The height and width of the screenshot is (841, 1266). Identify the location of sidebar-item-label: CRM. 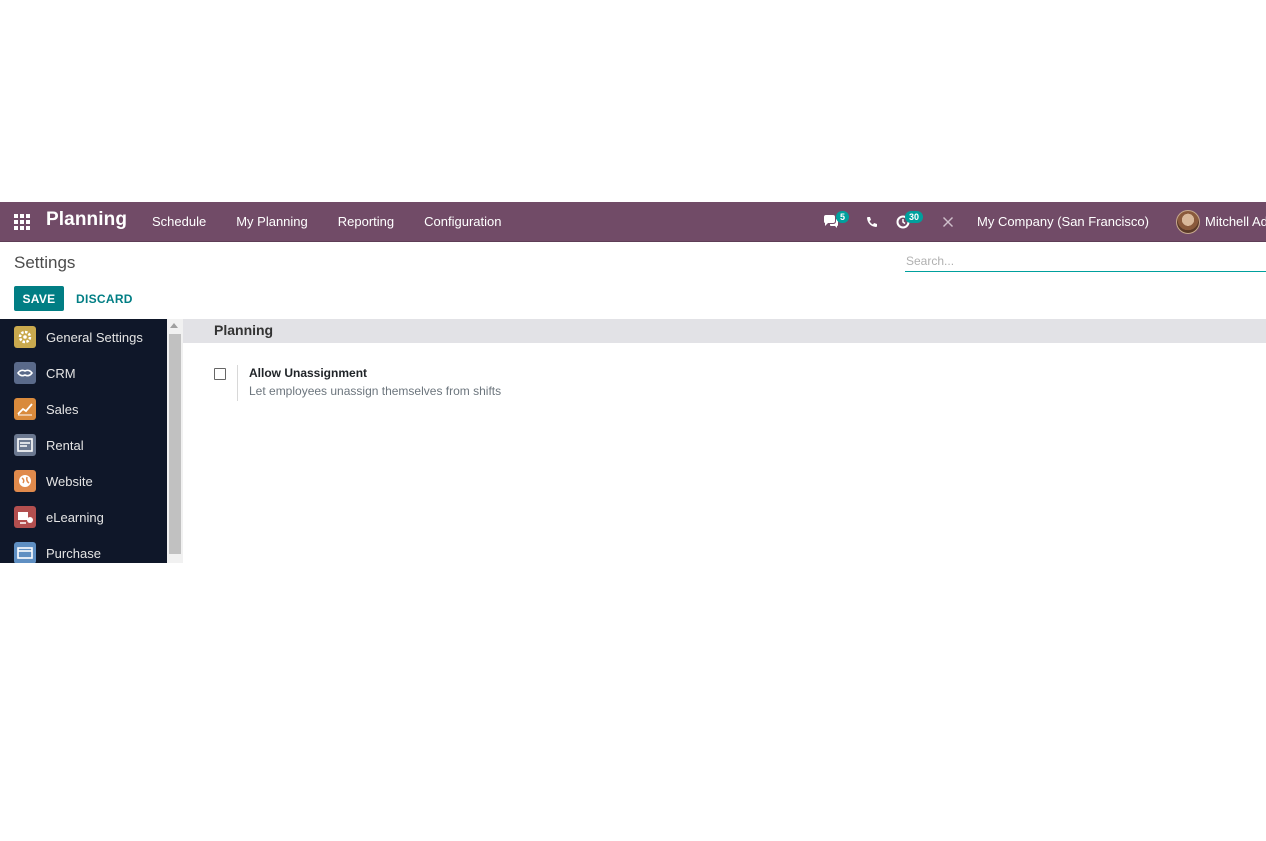
(61, 373).